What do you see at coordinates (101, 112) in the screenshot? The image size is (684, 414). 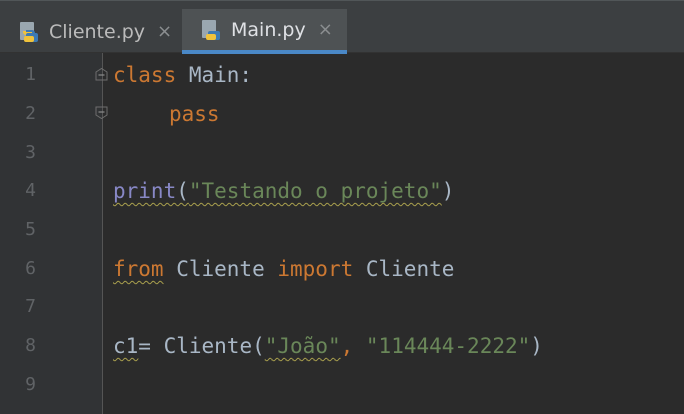 I see `fold-end-icon` at bounding box center [101, 112].